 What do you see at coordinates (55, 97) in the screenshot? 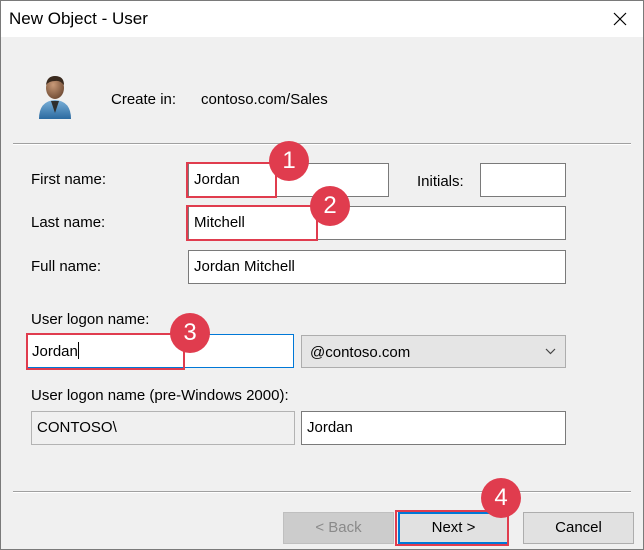
I see `user-icon` at bounding box center [55, 97].